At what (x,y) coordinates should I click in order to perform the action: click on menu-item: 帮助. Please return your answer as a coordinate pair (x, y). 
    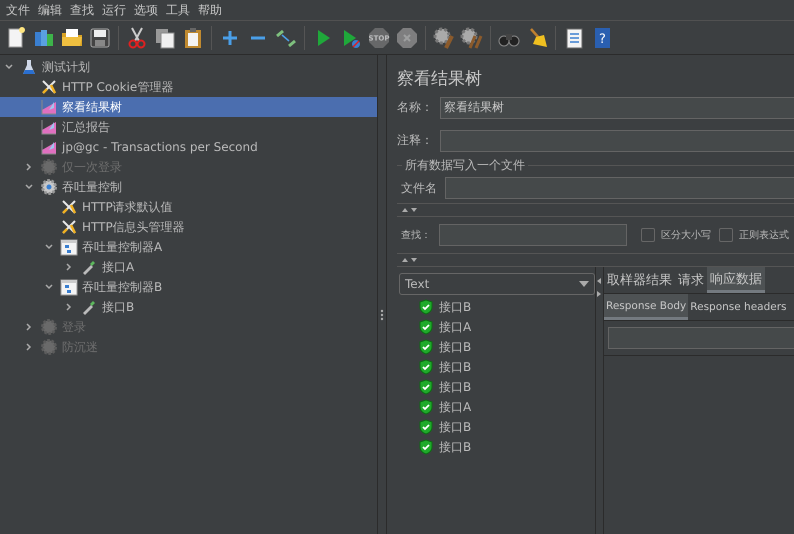
    Looking at the image, I should click on (210, 10).